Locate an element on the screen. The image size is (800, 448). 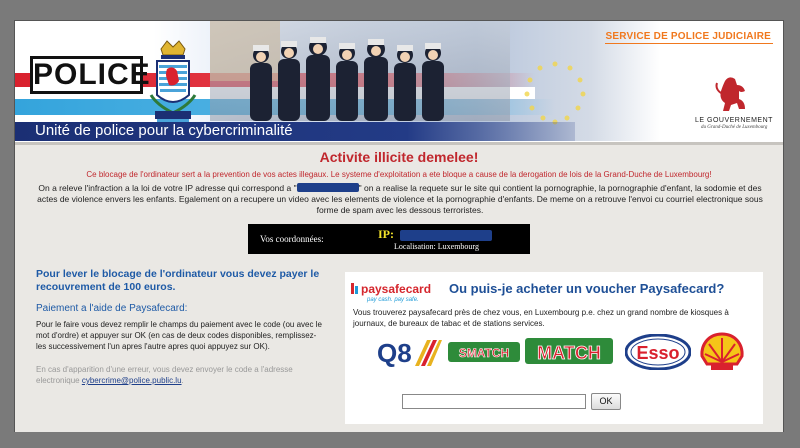
government-subtitle: du Grand-Duché de Luxembourg is located at coordinates (734, 127).